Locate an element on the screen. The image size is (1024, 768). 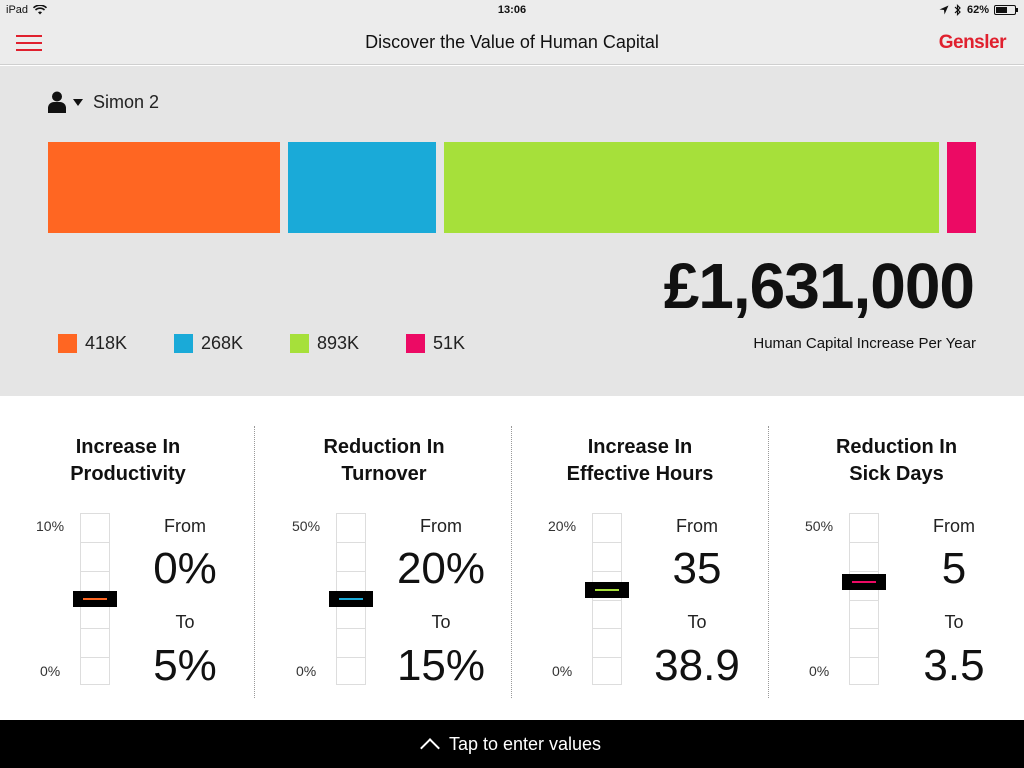
segment-bar-sick-days is located at coordinates (961, 187).